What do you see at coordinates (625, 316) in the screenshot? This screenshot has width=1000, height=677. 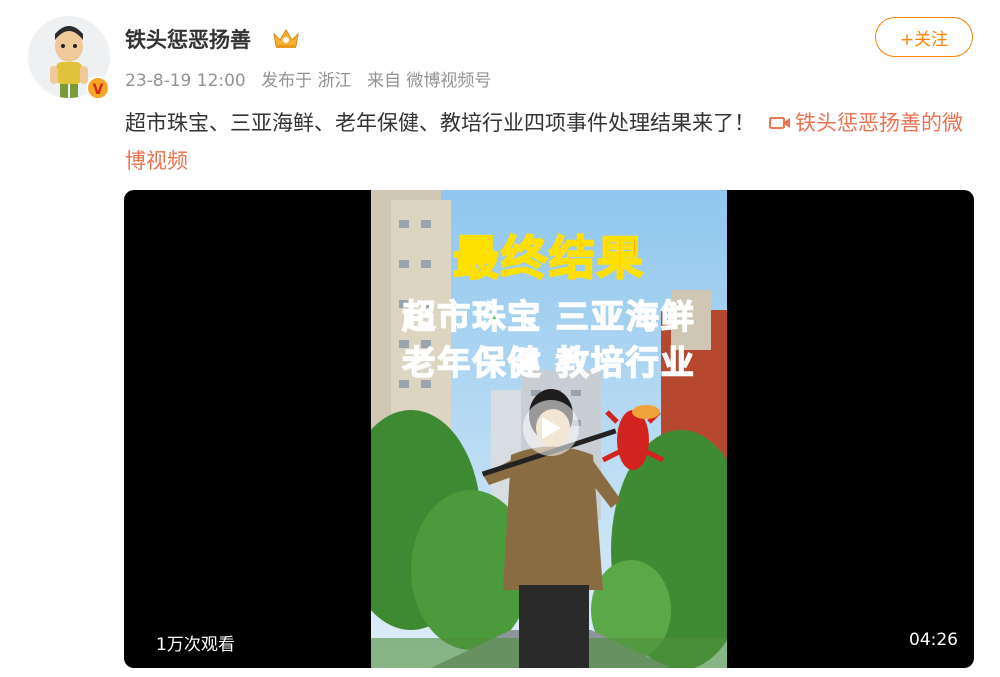 I see `overlay-tag: 三亚海鲜` at bounding box center [625, 316].